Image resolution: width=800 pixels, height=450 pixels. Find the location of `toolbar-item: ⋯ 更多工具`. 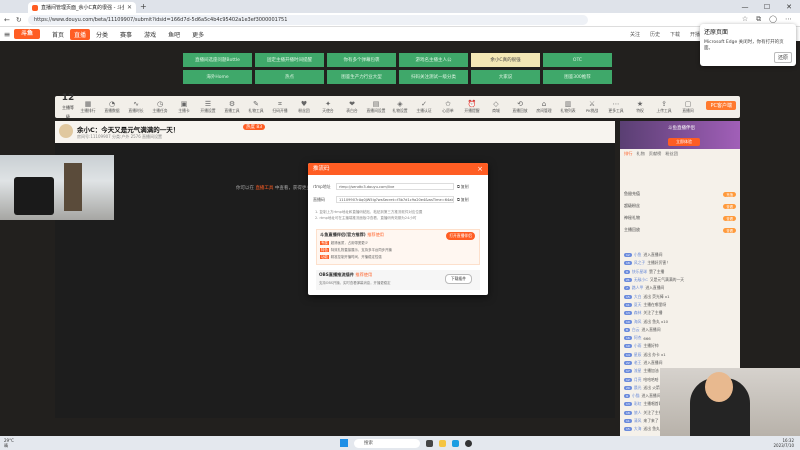

toolbar-item: ⋯ 更多工具 is located at coordinates (616, 107).